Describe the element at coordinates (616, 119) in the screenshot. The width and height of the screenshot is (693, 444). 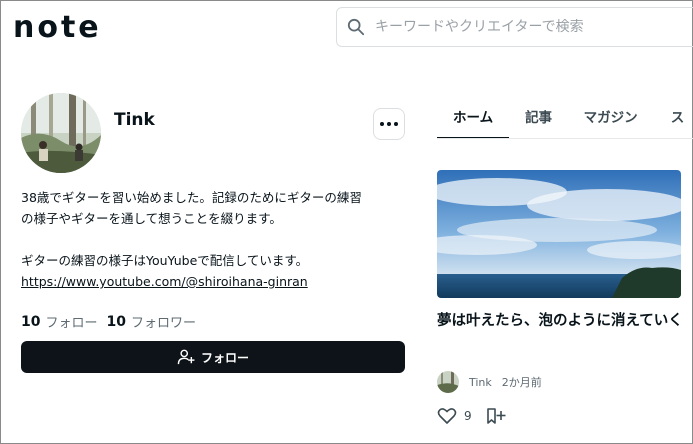
I see `tab-magazine: マガジン` at that location.